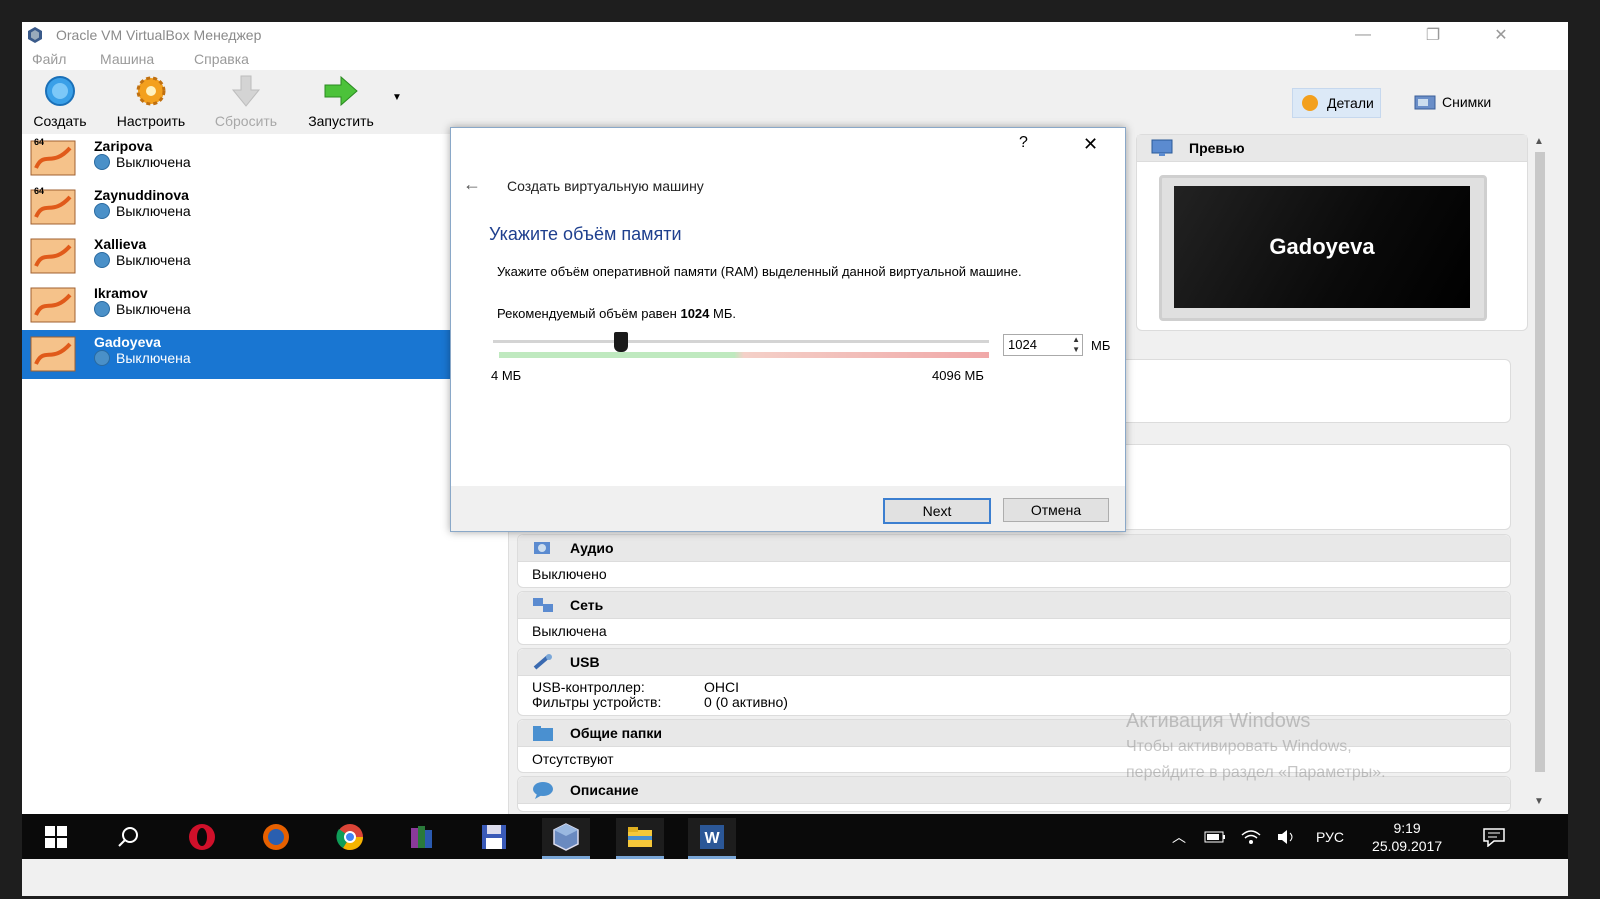 The image size is (1600, 899). I want to click on vm-item-gadoyeva: Gadoyeva Выключена, so click(265, 354).